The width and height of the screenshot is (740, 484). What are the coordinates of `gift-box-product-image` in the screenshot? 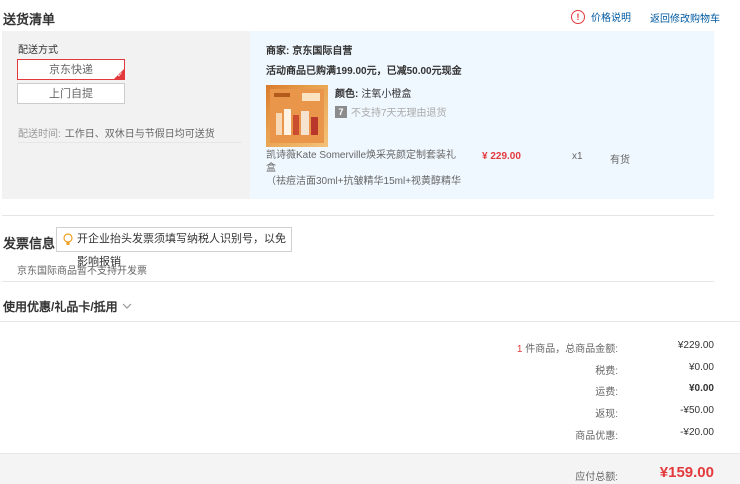 It's located at (297, 116).